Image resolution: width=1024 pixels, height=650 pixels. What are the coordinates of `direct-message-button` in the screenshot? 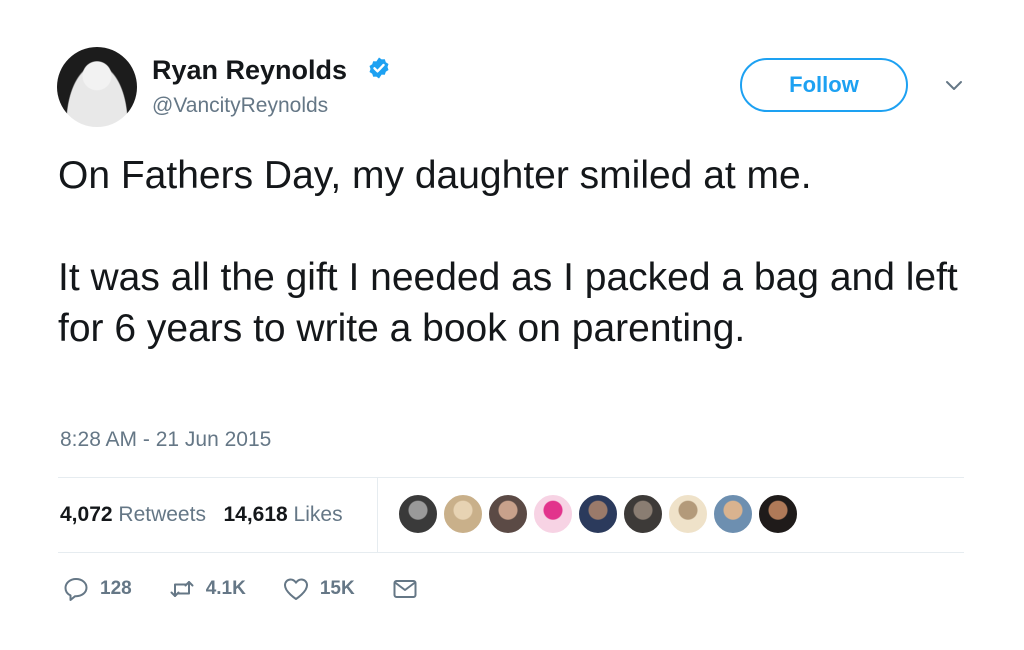 It's located at (405, 589).